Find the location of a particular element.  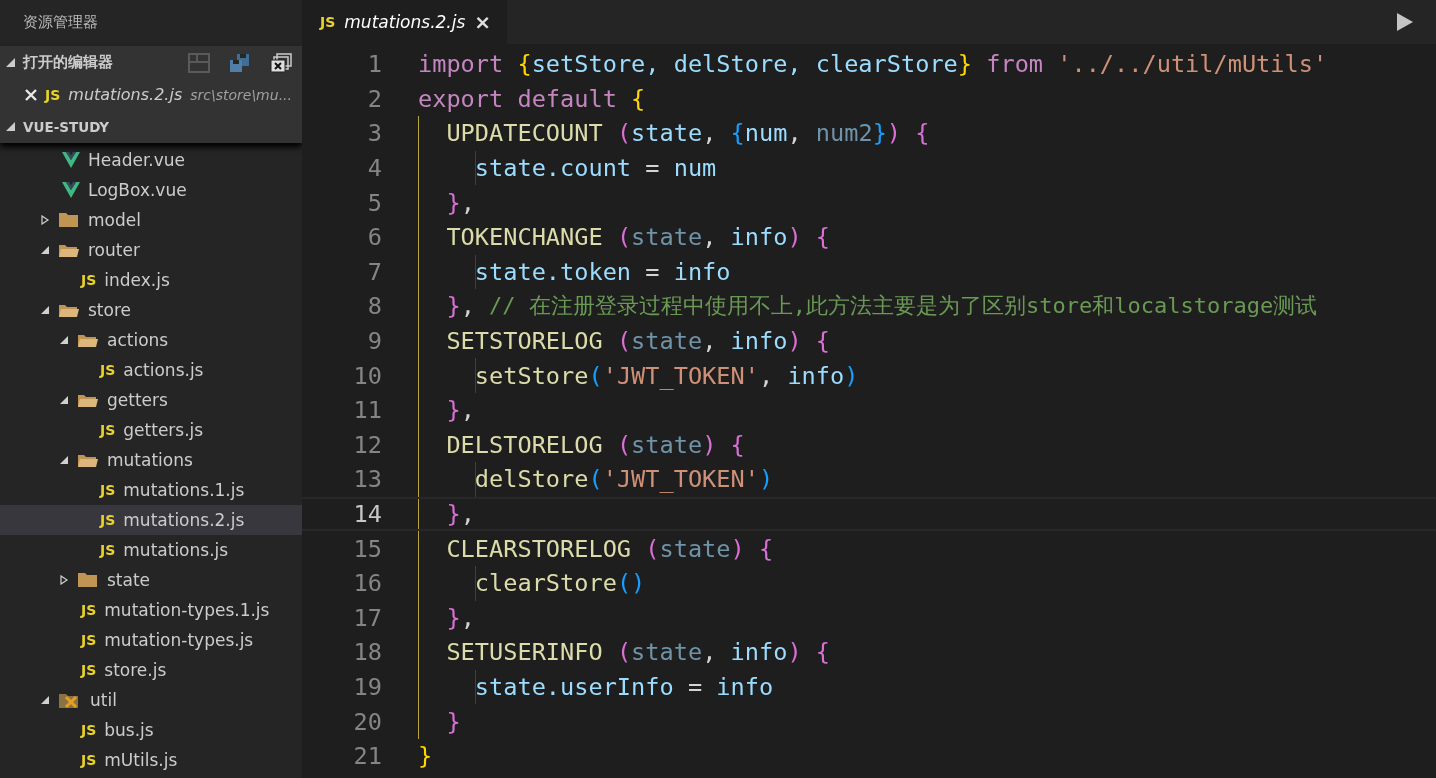

tree-item: JS mUtils.js is located at coordinates (151, 760).